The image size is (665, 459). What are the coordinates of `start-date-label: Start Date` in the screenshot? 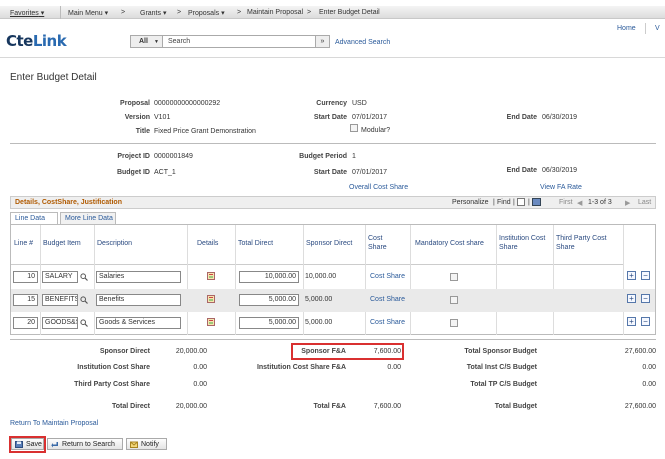 It's located at (330, 117).